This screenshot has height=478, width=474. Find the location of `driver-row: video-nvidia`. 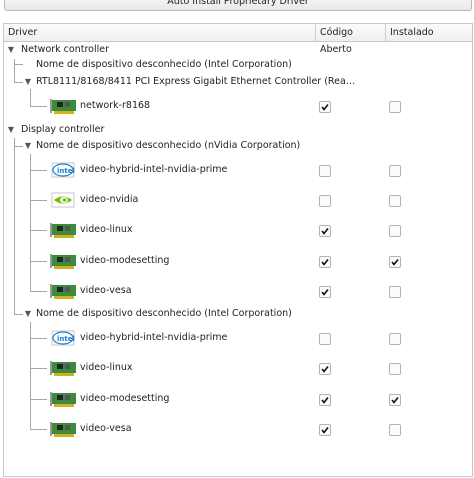

driver-row: video-nvidia is located at coordinates (238, 200).